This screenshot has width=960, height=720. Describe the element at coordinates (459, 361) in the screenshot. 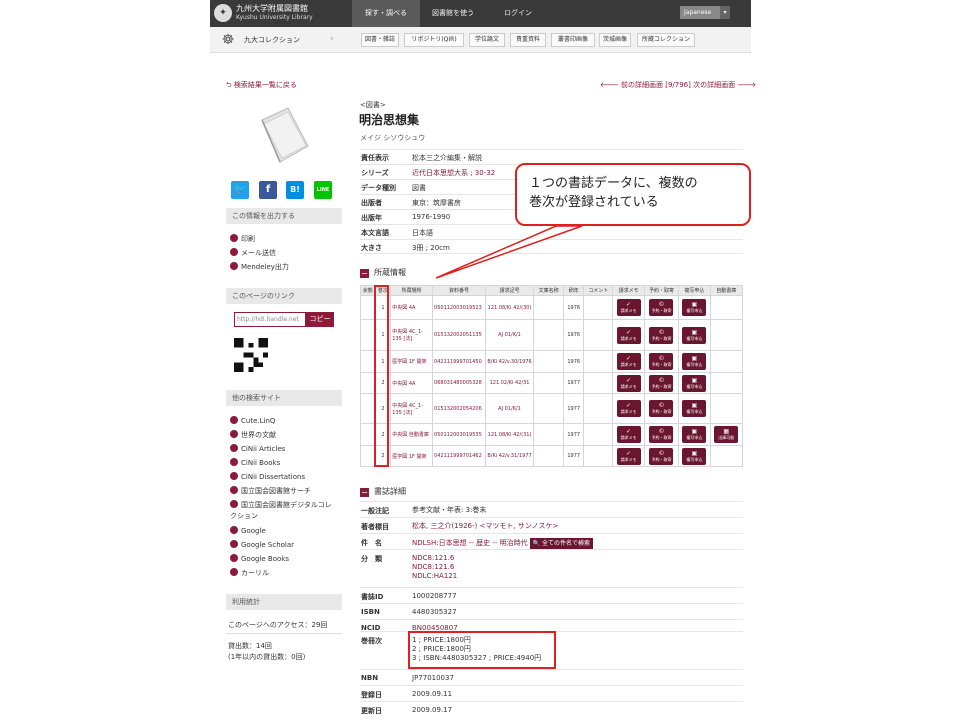

I see `barcode-link: 042111999701450` at that location.